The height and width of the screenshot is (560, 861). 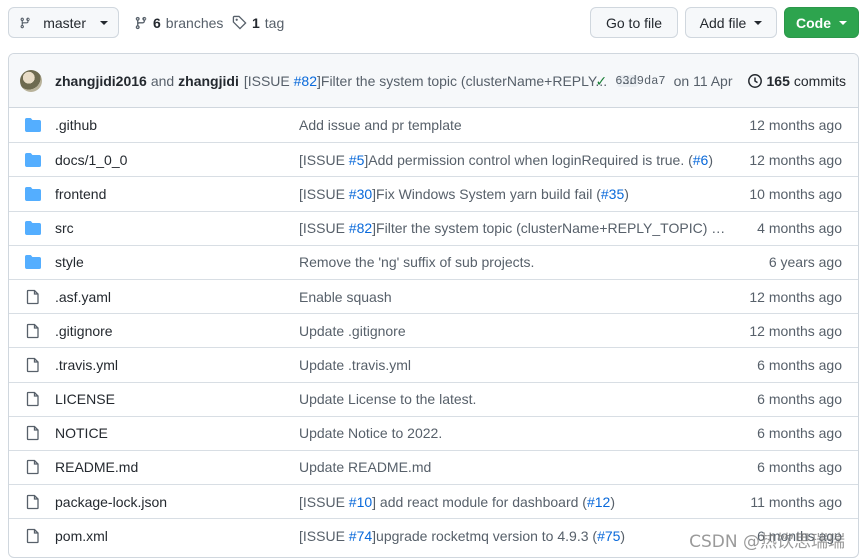 What do you see at coordinates (63, 22) in the screenshot?
I see `branch-select-button: master` at bounding box center [63, 22].